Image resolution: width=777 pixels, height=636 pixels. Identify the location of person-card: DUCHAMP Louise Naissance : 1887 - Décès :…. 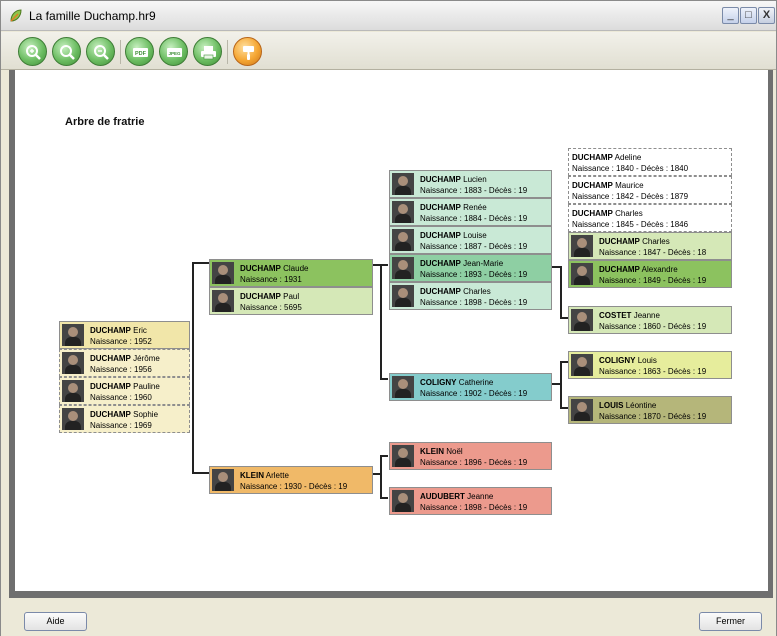
(470, 240).